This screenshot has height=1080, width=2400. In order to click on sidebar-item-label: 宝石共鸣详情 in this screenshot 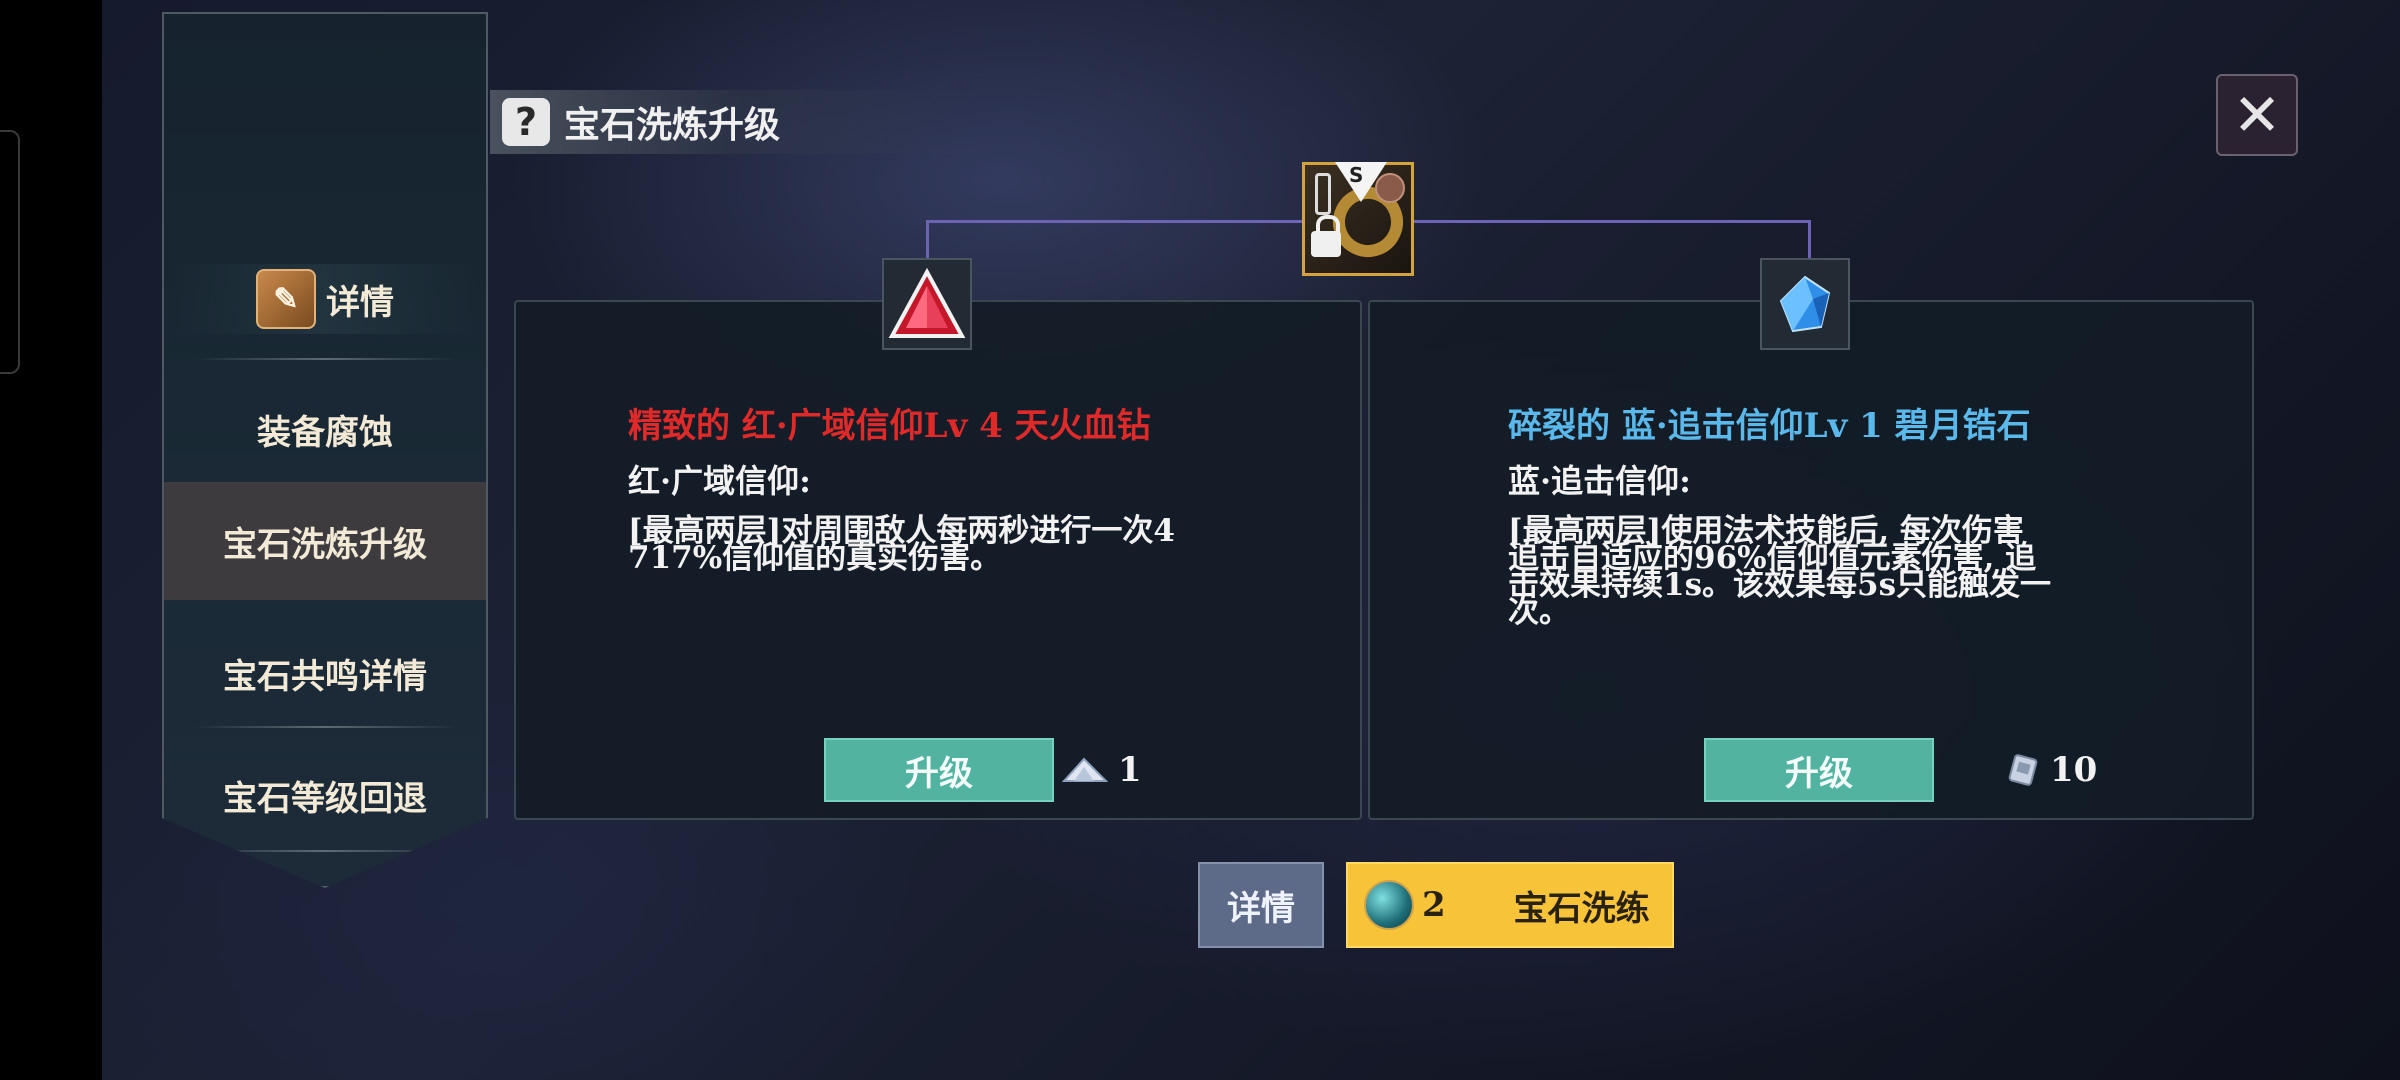, I will do `click(325, 676)`.